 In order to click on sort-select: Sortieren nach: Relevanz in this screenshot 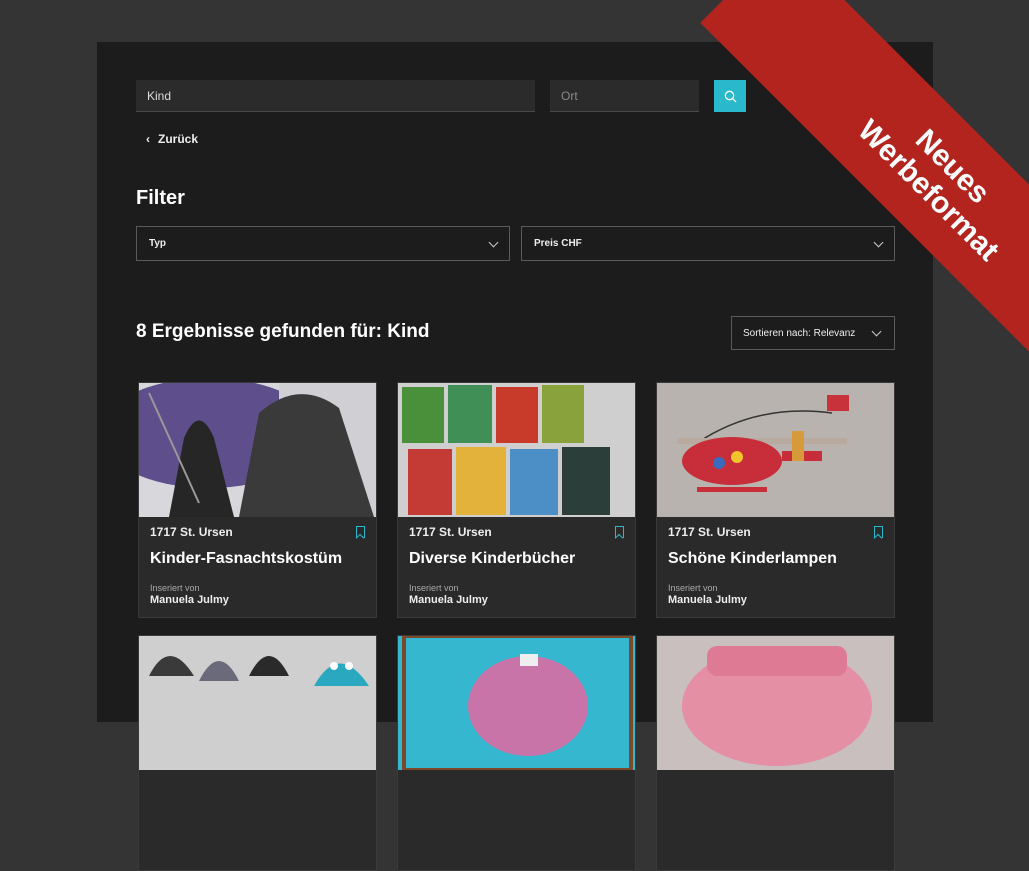, I will do `click(813, 333)`.